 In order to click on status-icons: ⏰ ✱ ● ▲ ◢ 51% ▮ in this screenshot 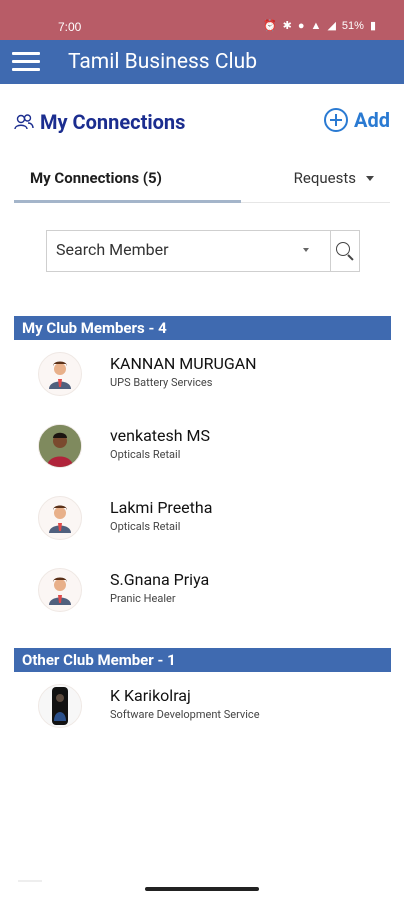, I will do `click(319, 26)`.